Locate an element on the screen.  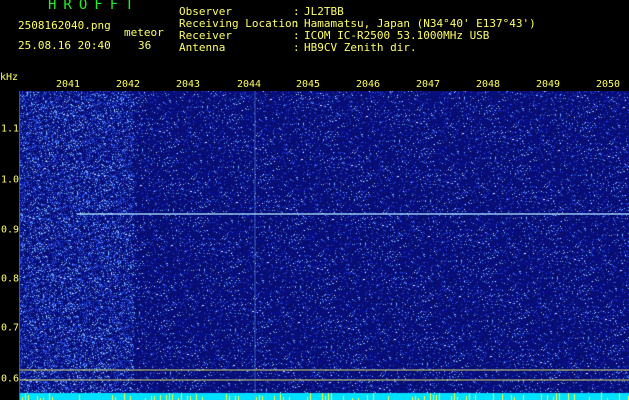
y-tick-1.1: 1.1 is located at coordinates (10, 129).